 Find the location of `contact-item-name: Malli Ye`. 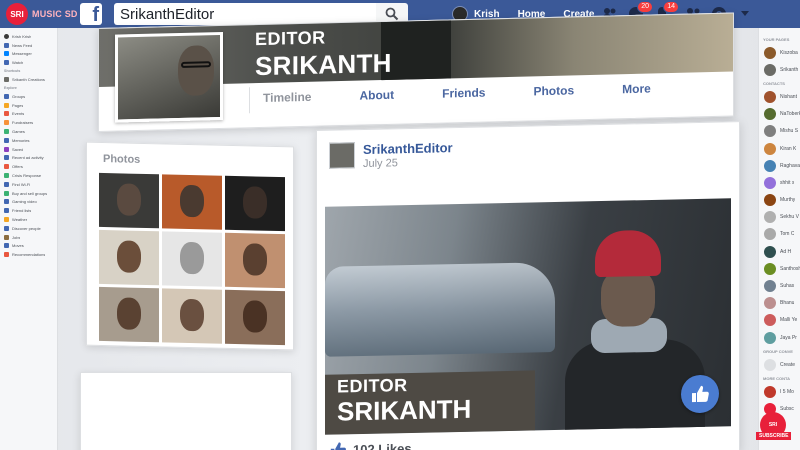

contact-item-name: Malli Ye is located at coordinates (789, 320).